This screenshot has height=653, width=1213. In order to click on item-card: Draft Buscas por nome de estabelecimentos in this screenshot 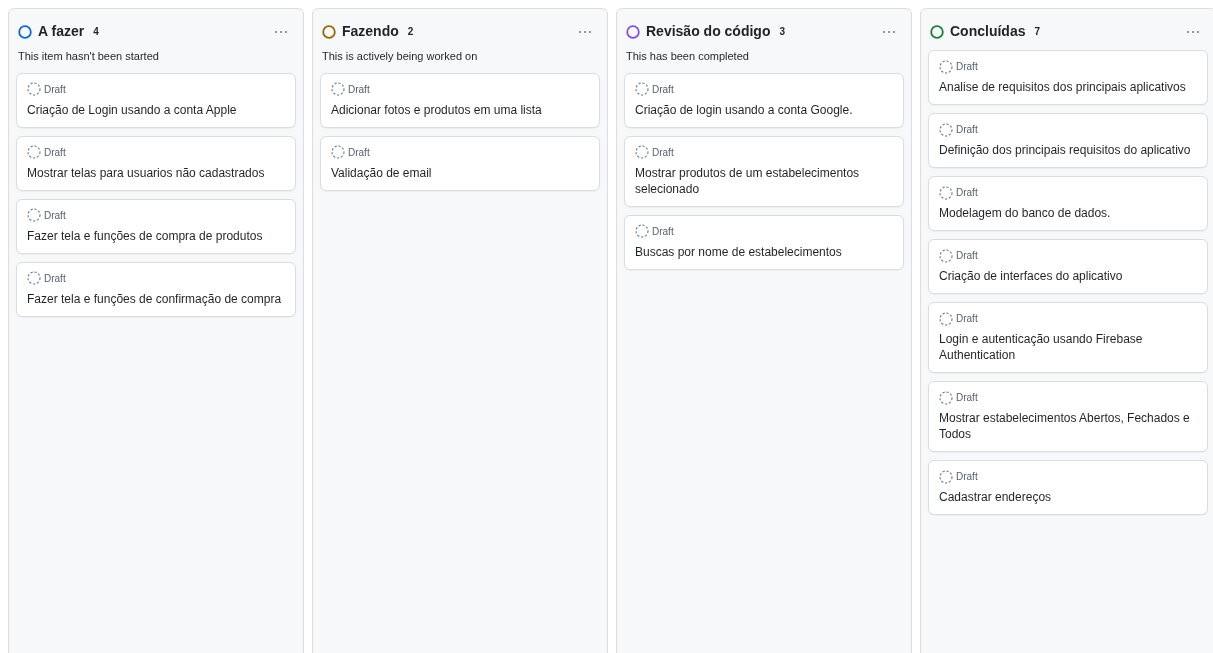, I will do `click(764, 242)`.